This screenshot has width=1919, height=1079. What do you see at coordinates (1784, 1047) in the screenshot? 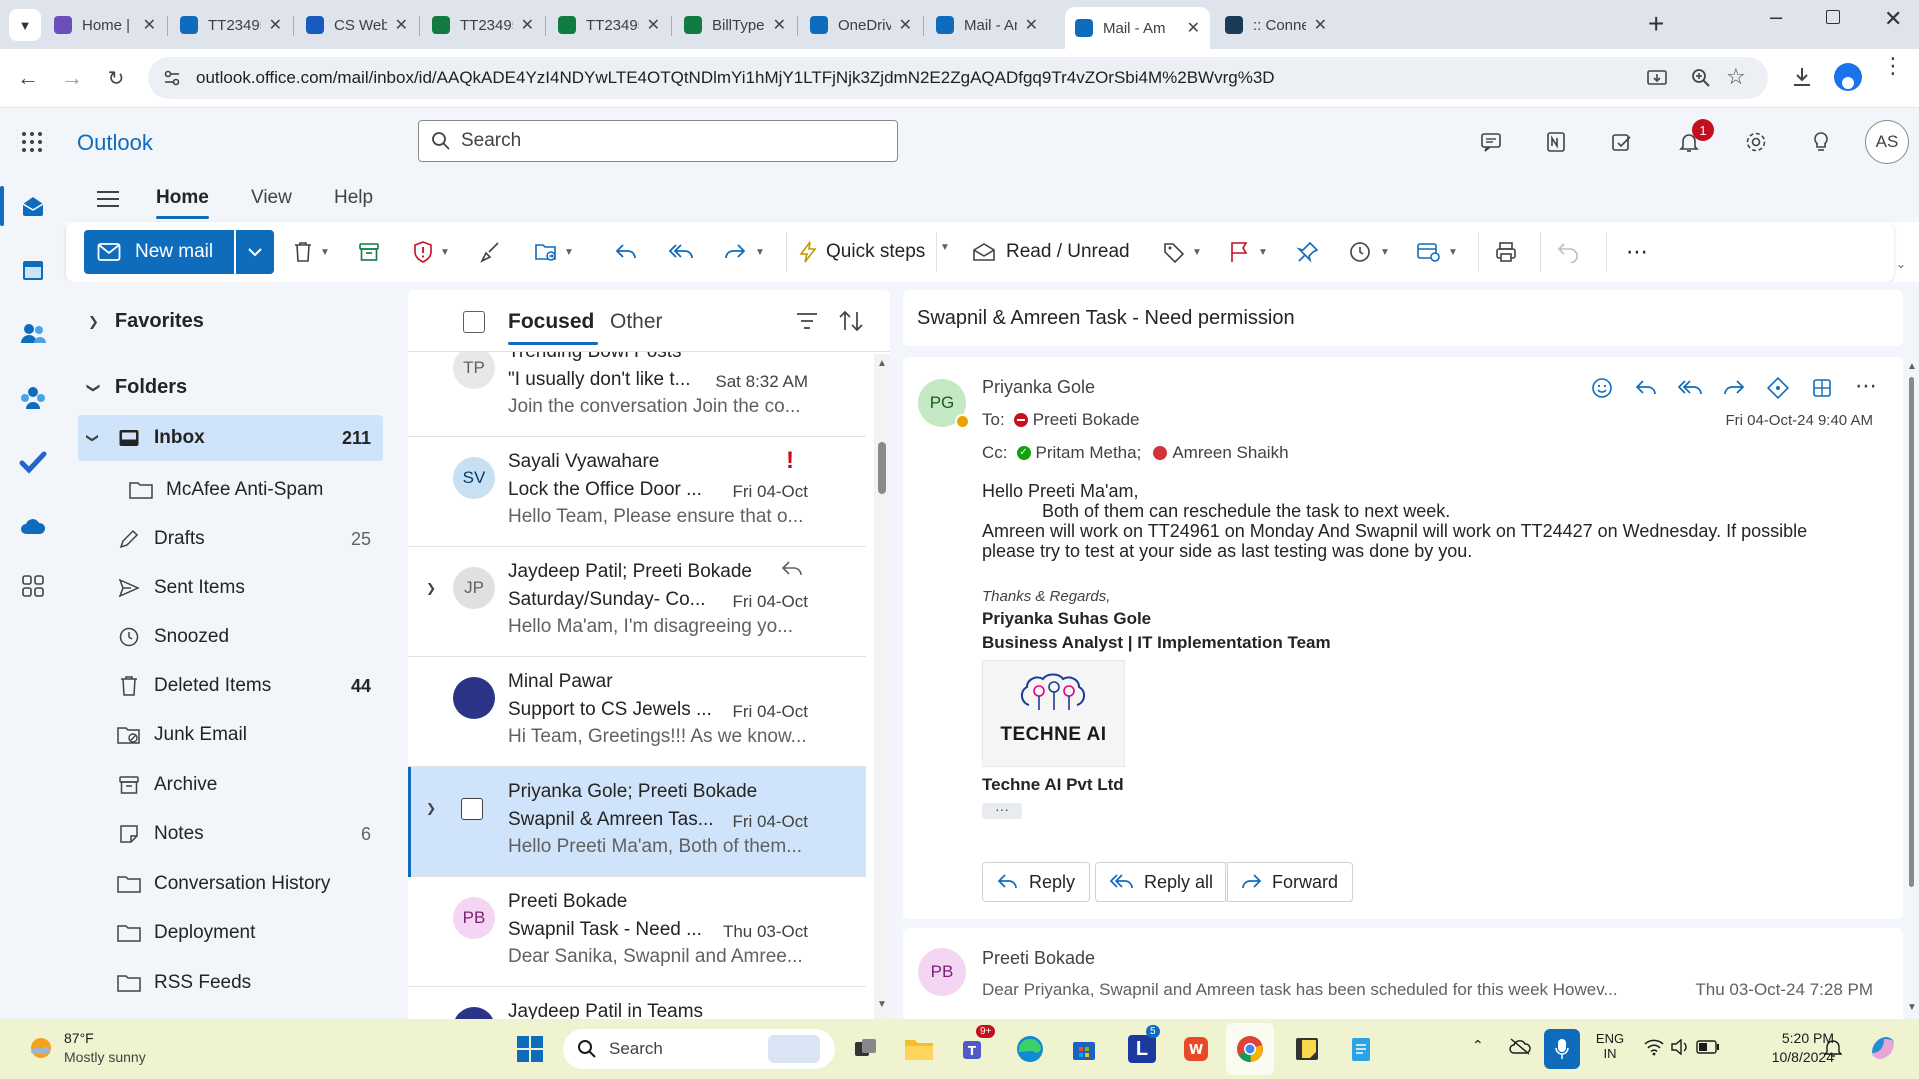
I see `clock: 5:20 PM 10/8/2024` at bounding box center [1784, 1047].